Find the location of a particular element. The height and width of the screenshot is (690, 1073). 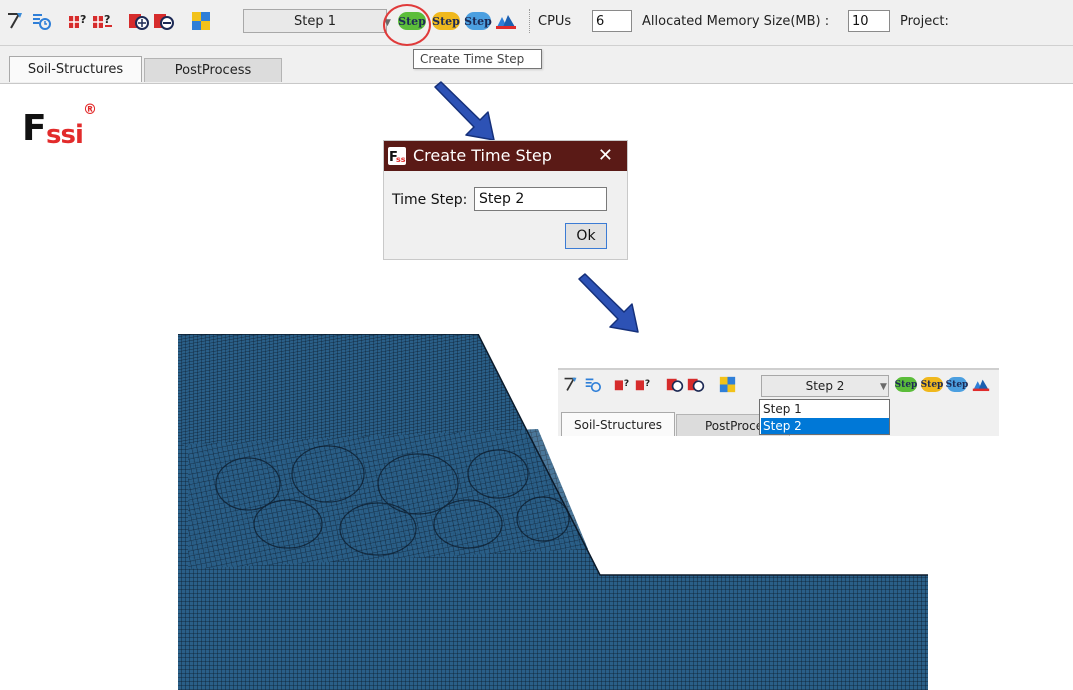

logo-f: F is located at coordinates (34, 128).